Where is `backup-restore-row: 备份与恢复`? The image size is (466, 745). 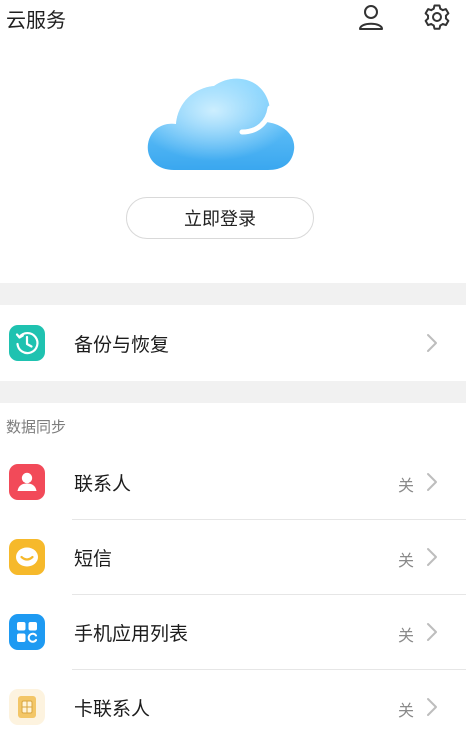 backup-restore-row: 备份与恢复 is located at coordinates (233, 343).